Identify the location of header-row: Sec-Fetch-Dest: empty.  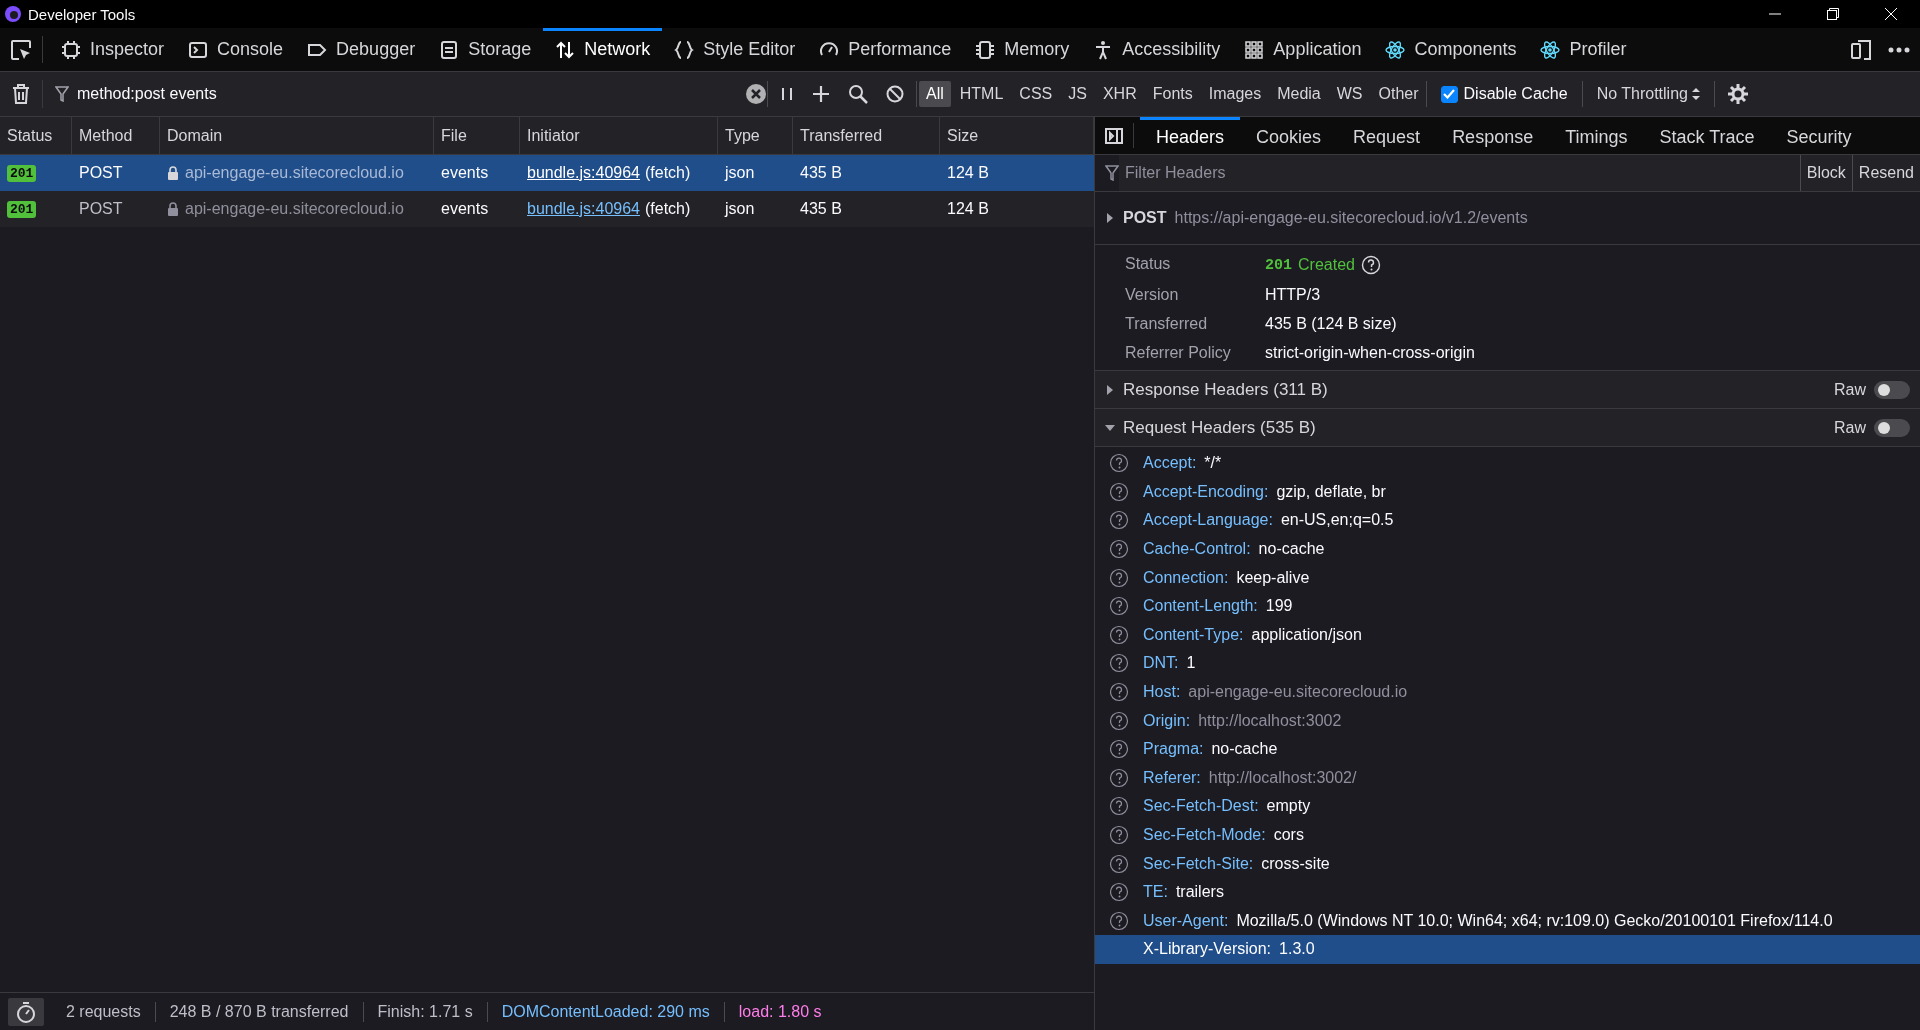
(1507, 806).